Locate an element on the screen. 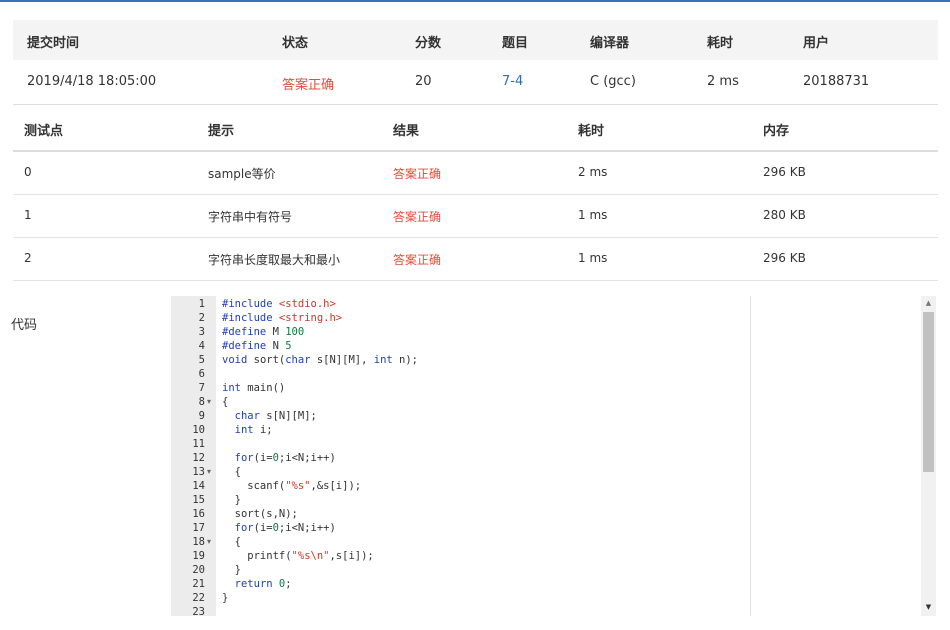 The height and width of the screenshot is (630, 950). header-hint: 提示 is located at coordinates (221, 131).